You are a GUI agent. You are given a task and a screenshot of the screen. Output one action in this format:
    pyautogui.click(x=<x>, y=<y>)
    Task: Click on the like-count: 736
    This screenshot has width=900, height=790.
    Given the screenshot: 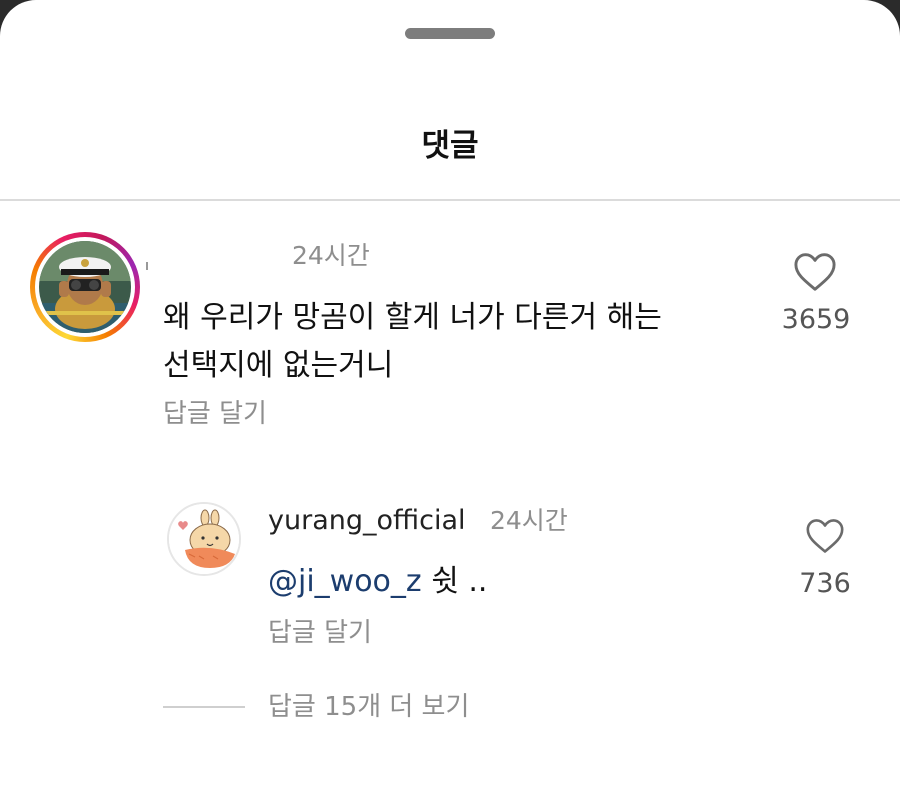 What is the action you would take?
    pyautogui.click(x=825, y=583)
    